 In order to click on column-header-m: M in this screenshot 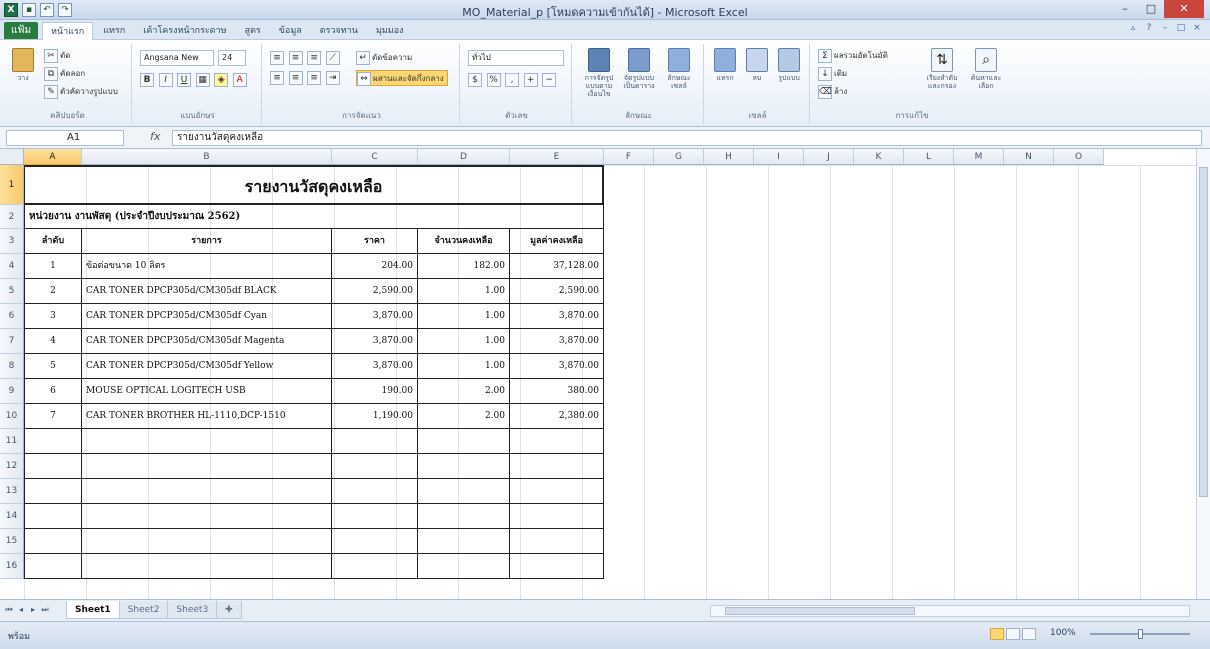, I will do `click(979, 157)`.